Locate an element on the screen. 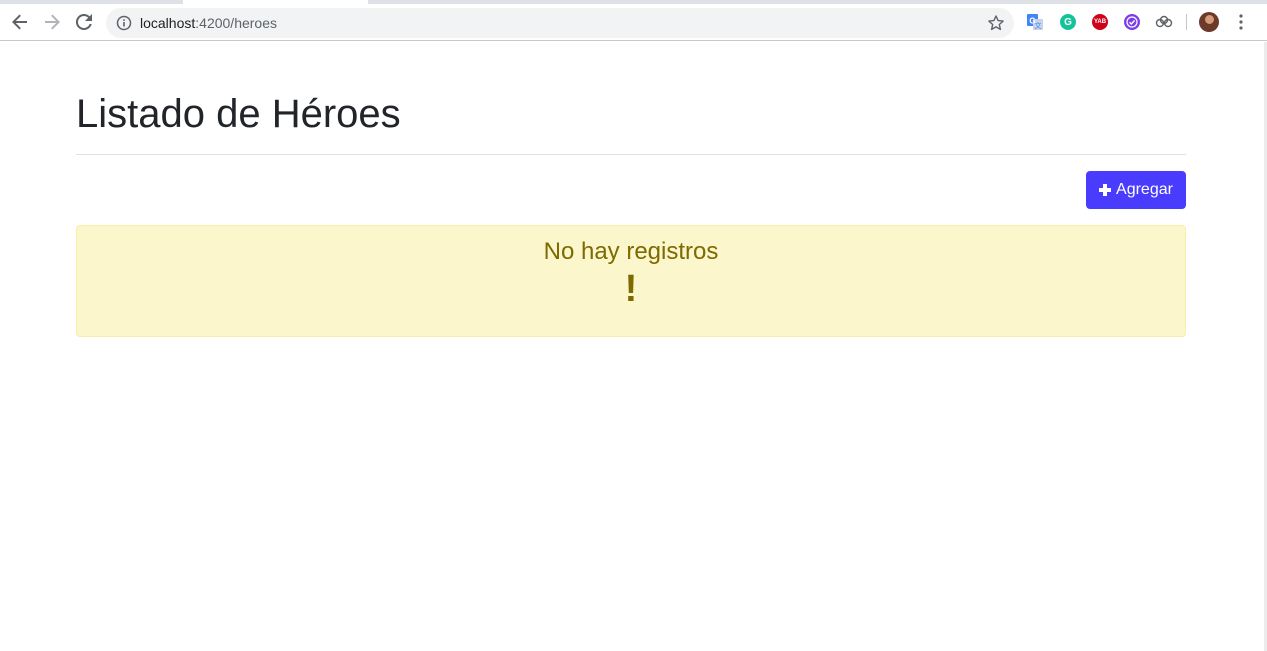 This screenshot has height=651, width=1267. reload-button is located at coordinates (84, 22).